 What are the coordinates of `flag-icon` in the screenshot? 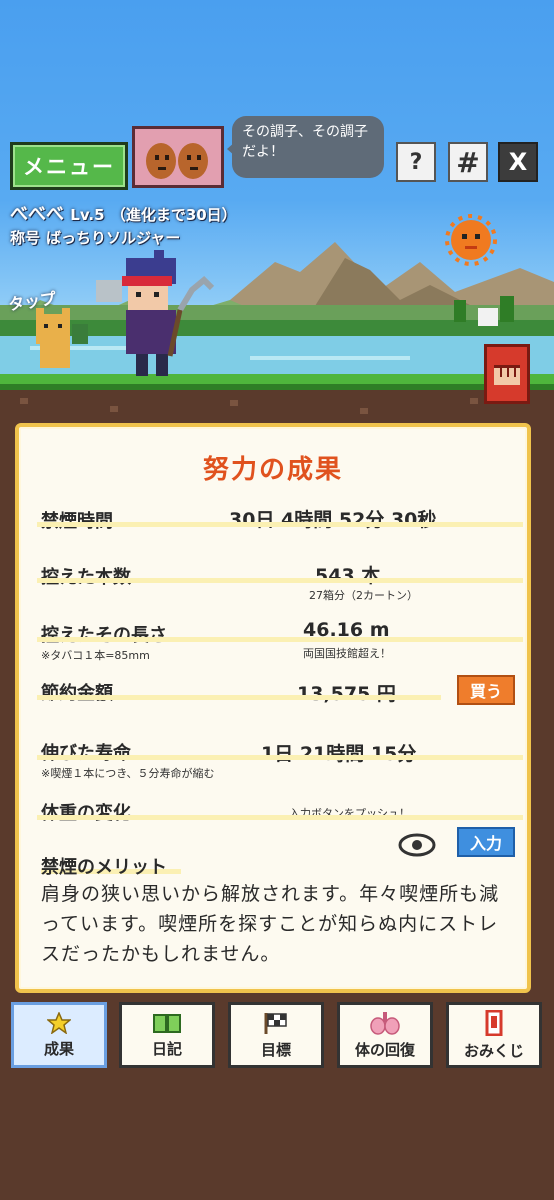 It's located at (275, 1023).